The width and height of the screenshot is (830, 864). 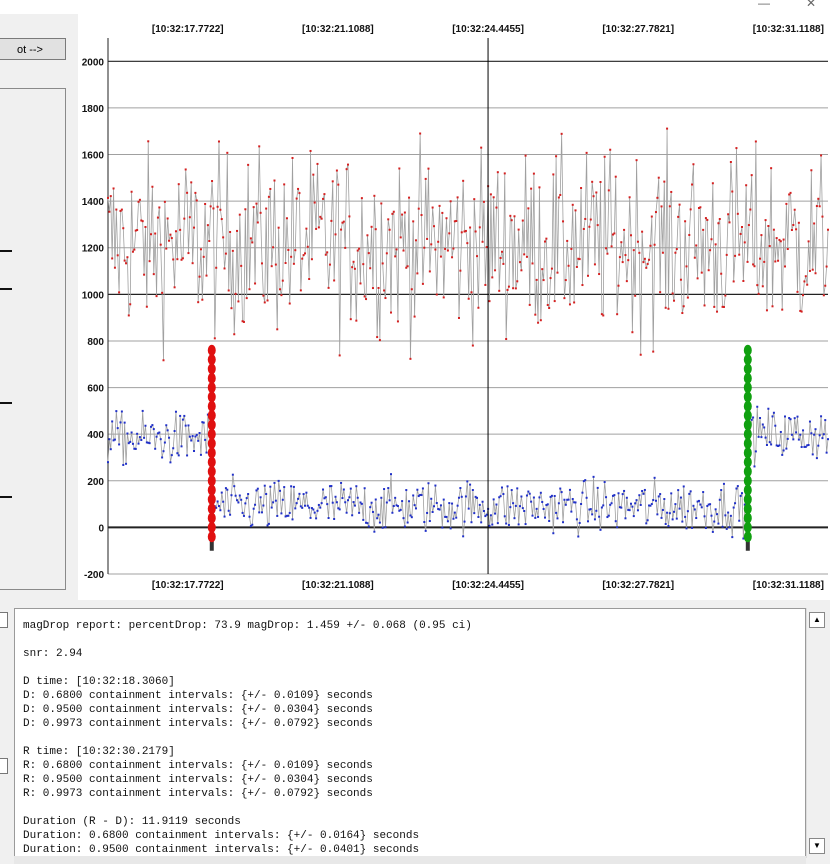 What do you see at coordinates (816, 733) in the screenshot?
I see `report-vertical-scrollbar: ▲ ▼` at bounding box center [816, 733].